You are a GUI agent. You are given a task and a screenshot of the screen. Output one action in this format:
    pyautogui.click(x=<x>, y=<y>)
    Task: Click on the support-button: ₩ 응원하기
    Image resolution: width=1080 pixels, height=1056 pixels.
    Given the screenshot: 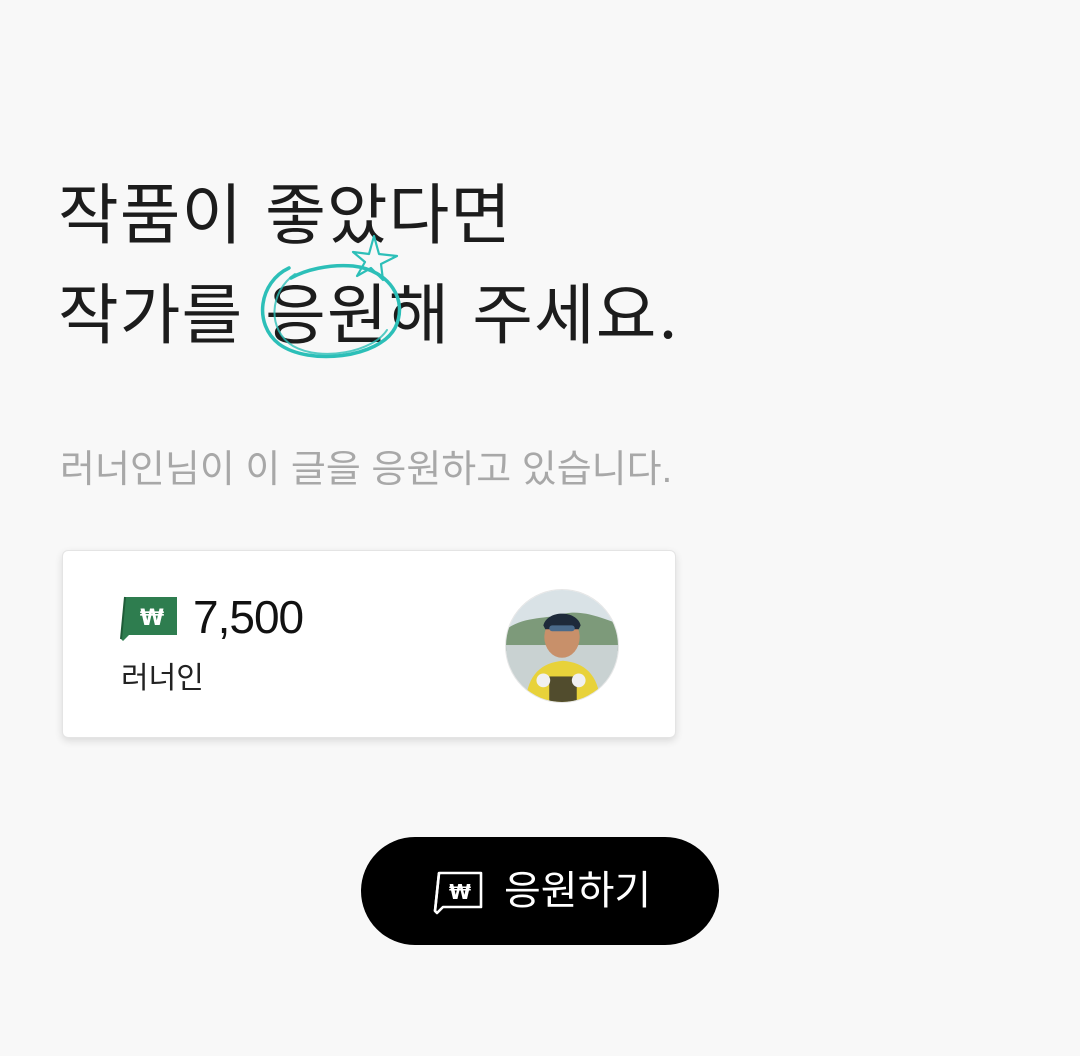 What is the action you would take?
    pyautogui.click(x=540, y=891)
    